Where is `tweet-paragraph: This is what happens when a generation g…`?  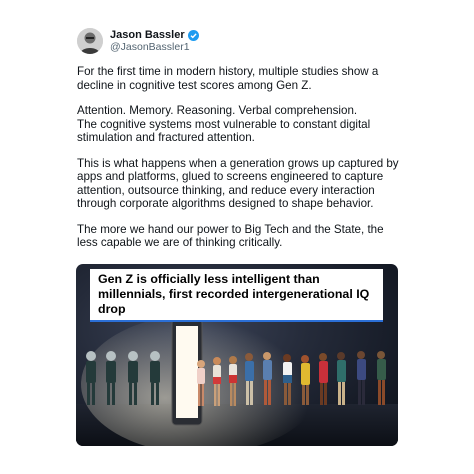 tweet-paragraph: This is what happens when a generation g… is located at coordinates (238, 183).